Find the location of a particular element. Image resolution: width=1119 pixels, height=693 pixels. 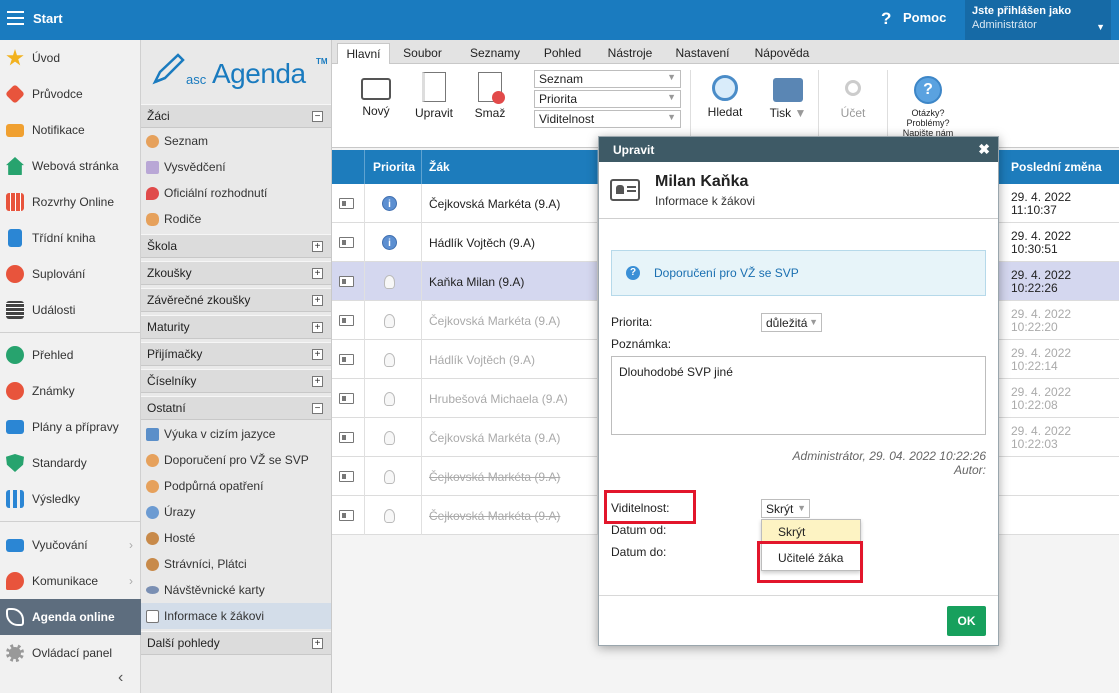

tree-item-seznam: Seznam is located at coordinates (236, 141).